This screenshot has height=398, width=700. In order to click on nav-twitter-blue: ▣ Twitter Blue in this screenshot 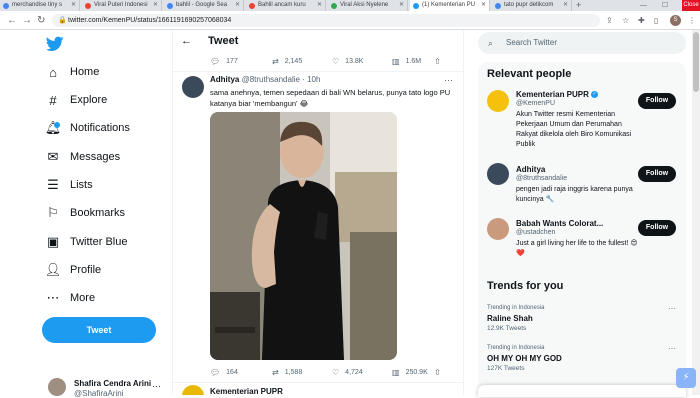, I will do `click(86, 242)`.